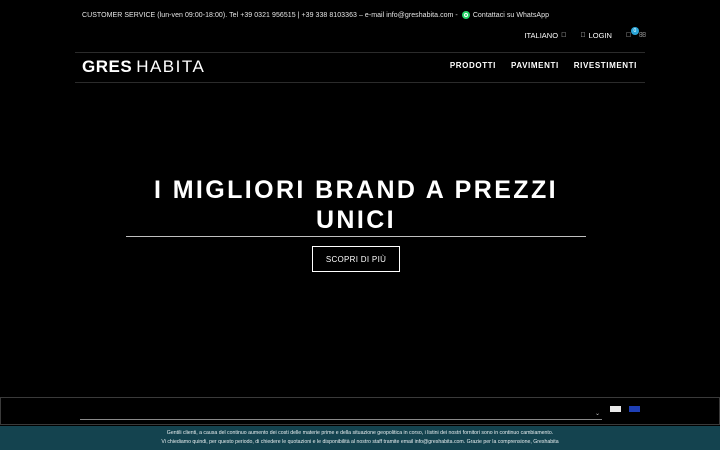 The height and width of the screenshot is (450, 720). What do you see at coordinates (535, 65) in the screenshot?
I see `nav-item-pavimenti: PAVIMENTI` at bounding box center [535, 65].